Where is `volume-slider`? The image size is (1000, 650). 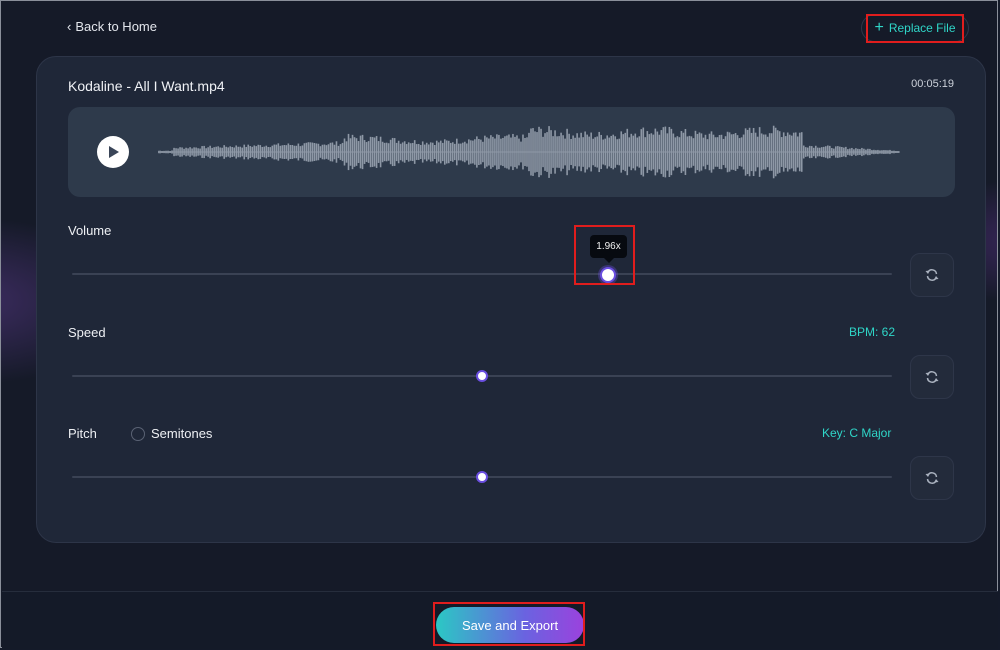
volume-slider is located at coordinates (482, 274).